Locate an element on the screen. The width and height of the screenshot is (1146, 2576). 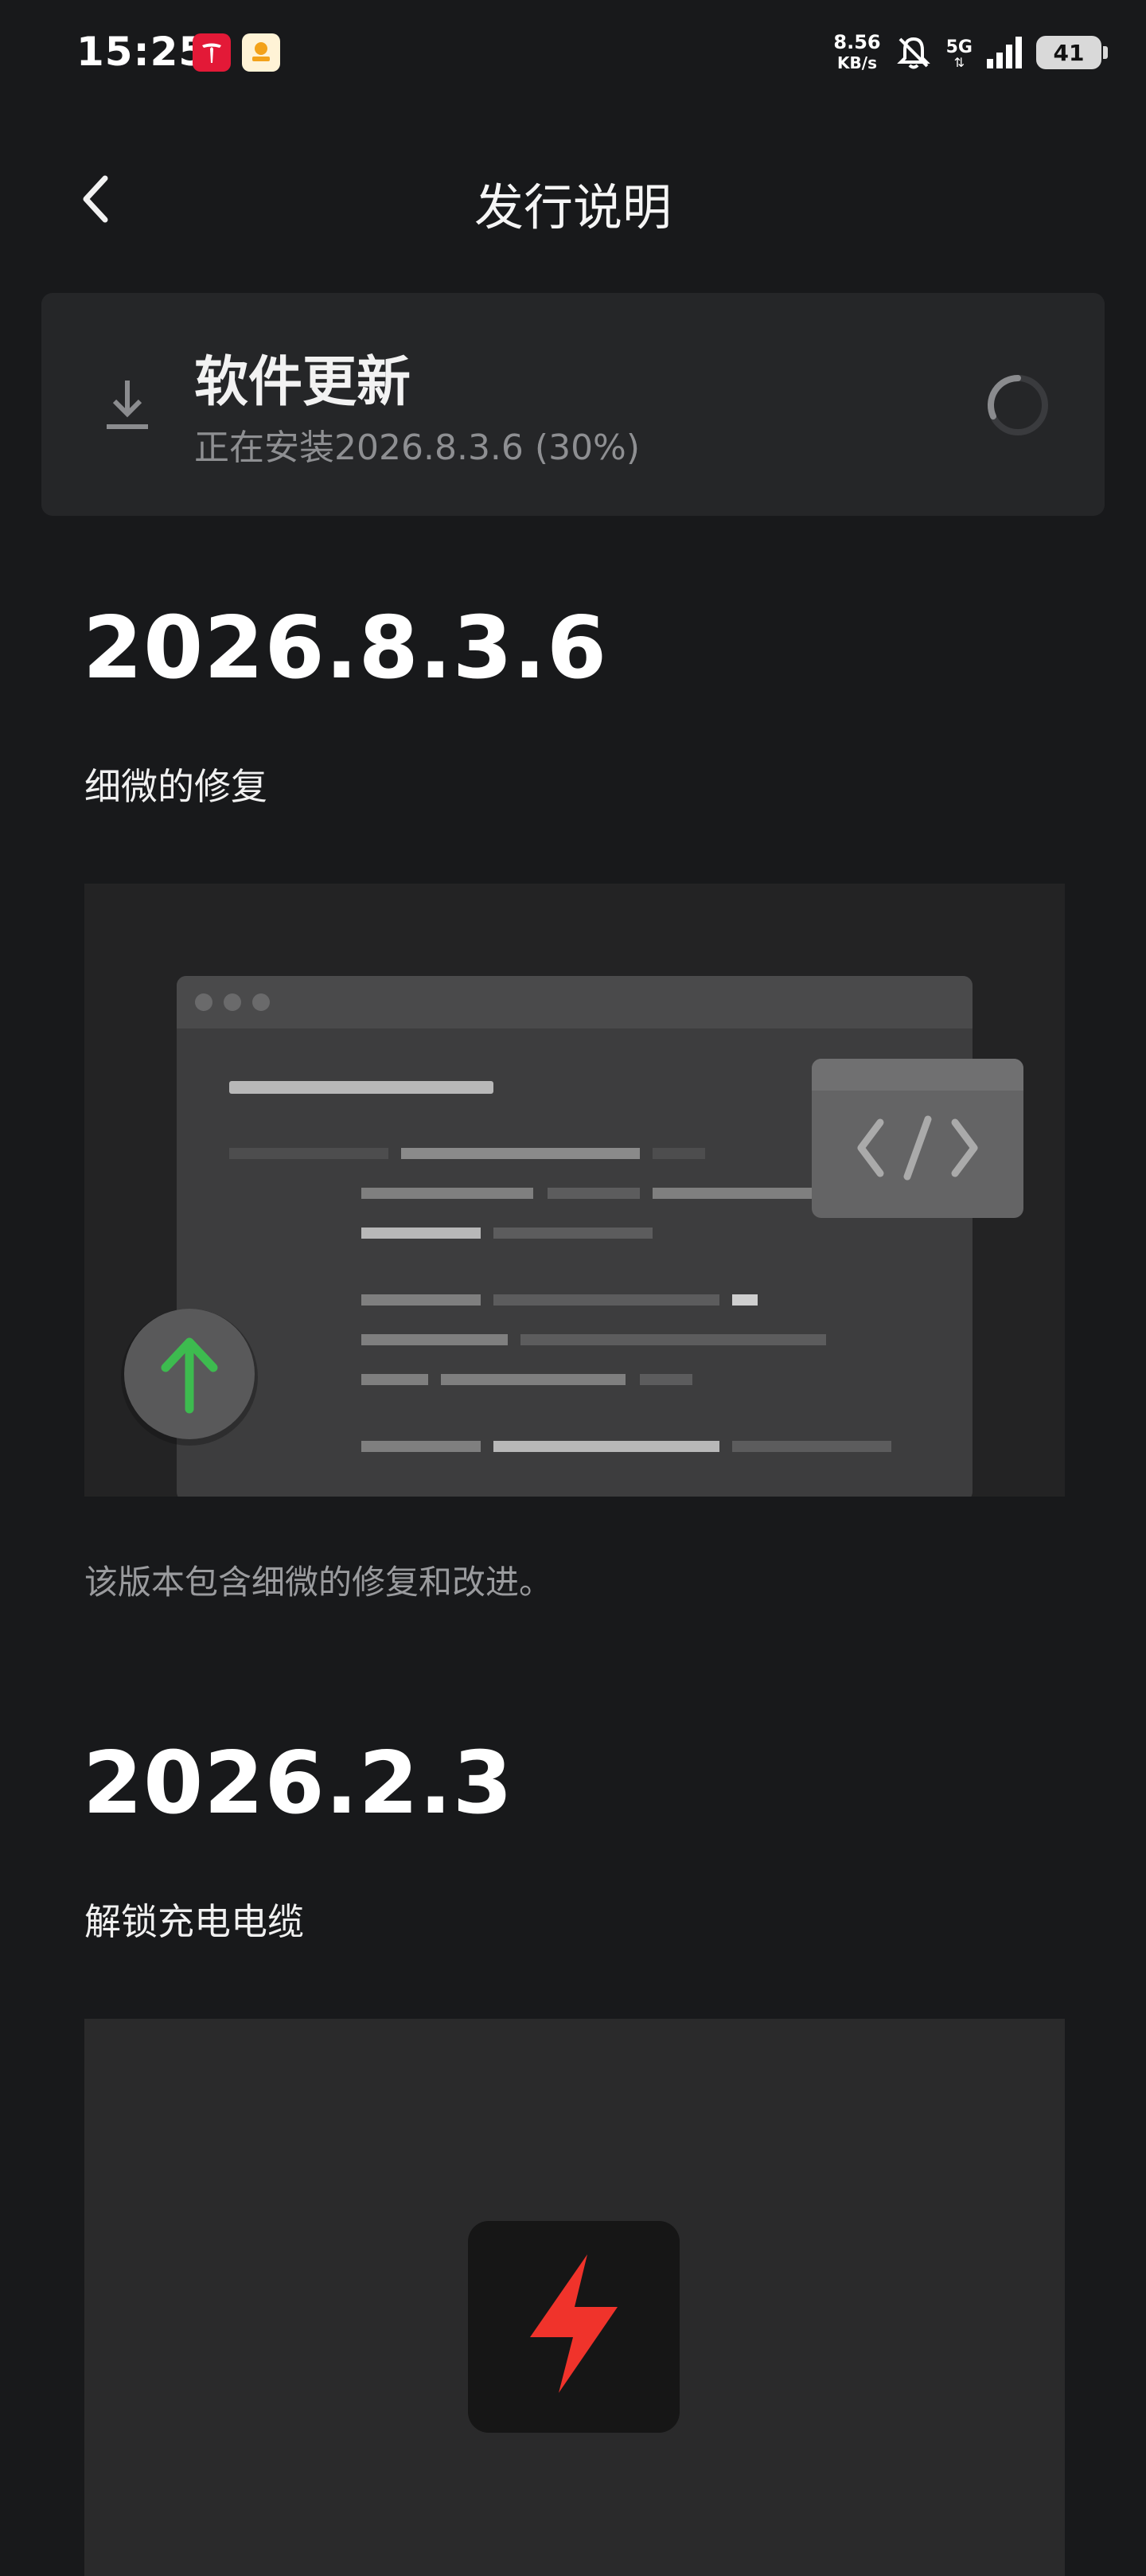
status-icons: 8.56 KB/s 5G ⇅ 41 is located at coordinates (970, 52).